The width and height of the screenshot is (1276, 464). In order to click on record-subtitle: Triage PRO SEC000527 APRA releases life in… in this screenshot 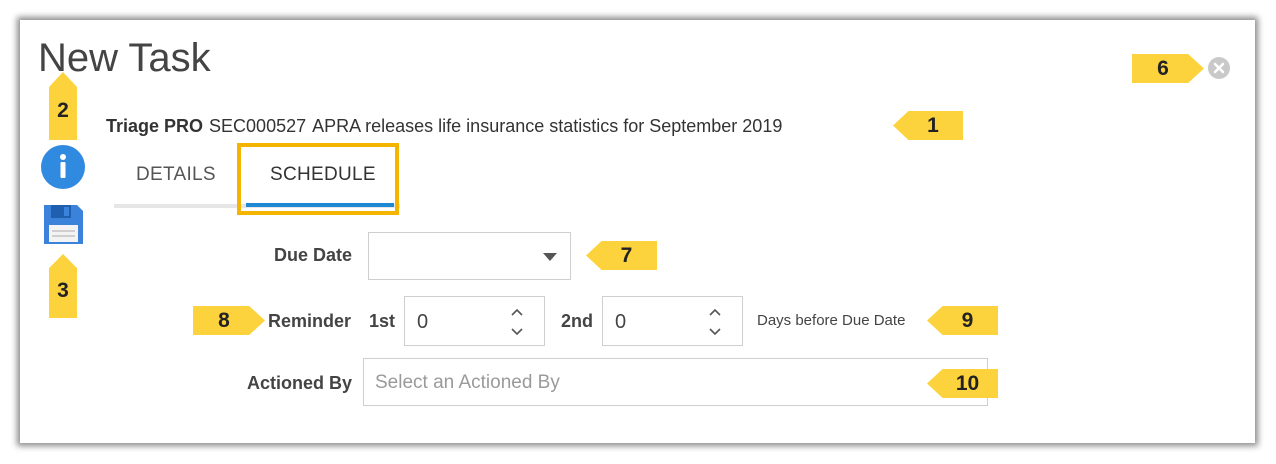, I will do `click(444, 126)`.